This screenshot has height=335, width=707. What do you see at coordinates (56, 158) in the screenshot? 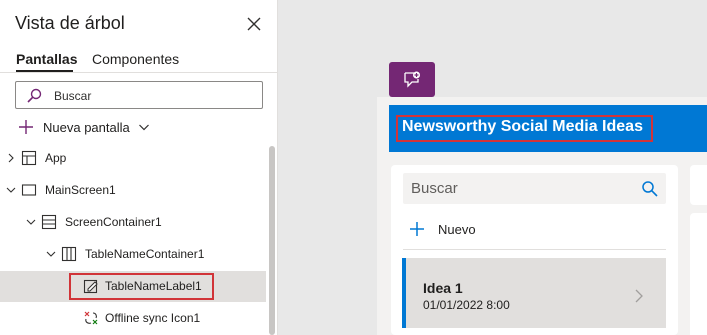
I see `tree-item-label: App` at bounding box center [56, 158].